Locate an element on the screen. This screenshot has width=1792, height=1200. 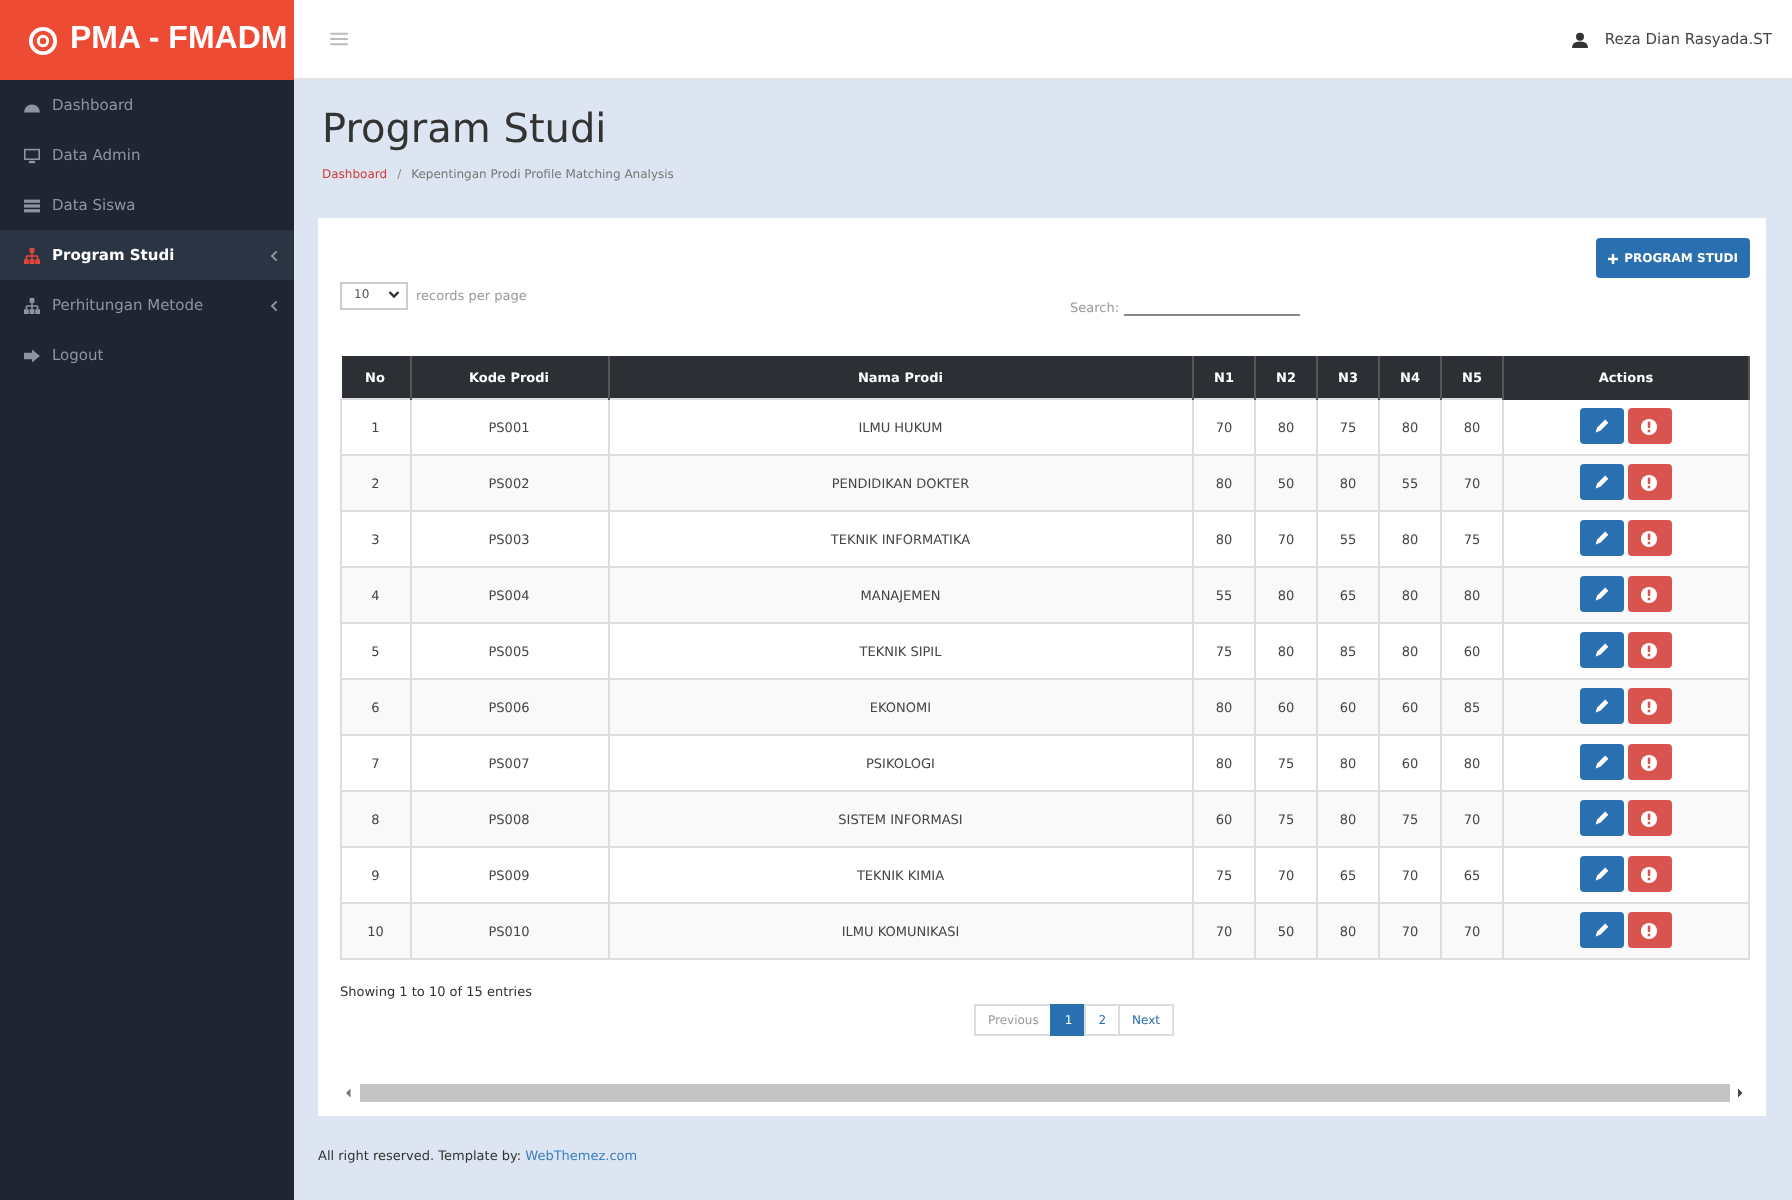
user-icon is located at coordinates (1580, 39).